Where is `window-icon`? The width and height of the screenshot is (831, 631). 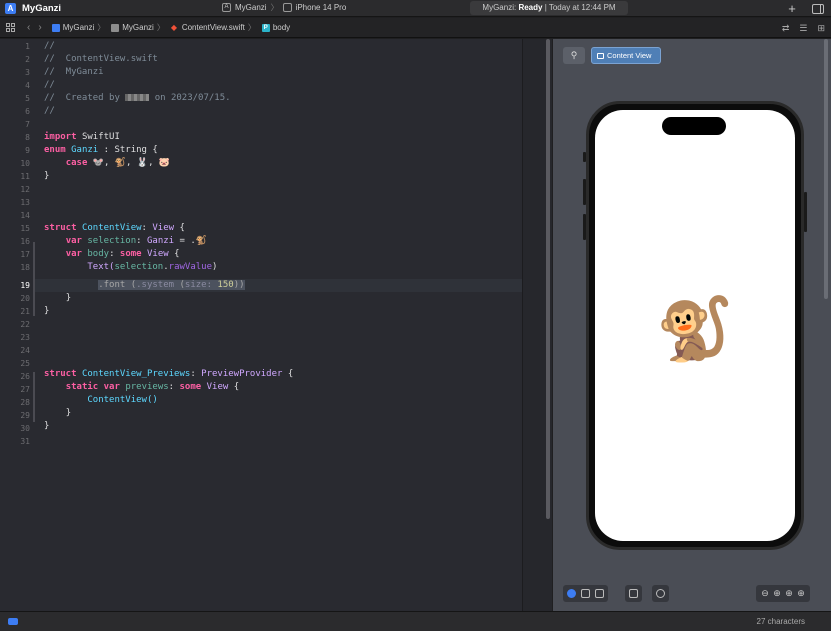
window-icon is located at coordinates (600, 56).